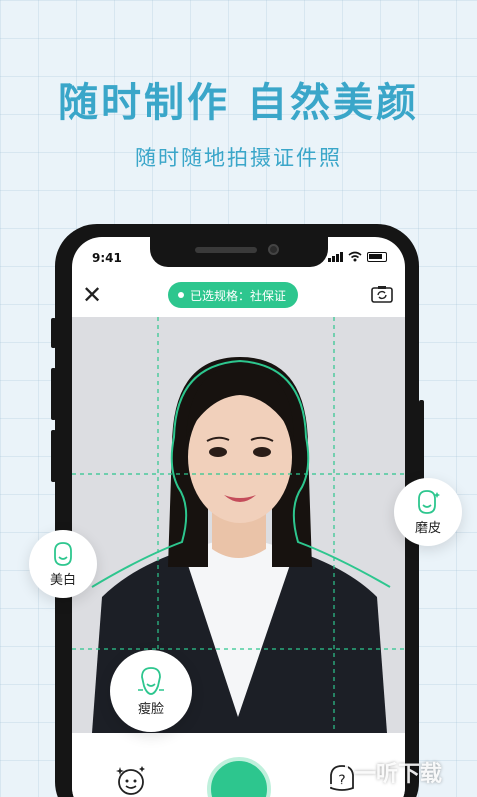  I want to click on camera-top-bar: ✕ 已选规格：社保证, so click(238, 296).